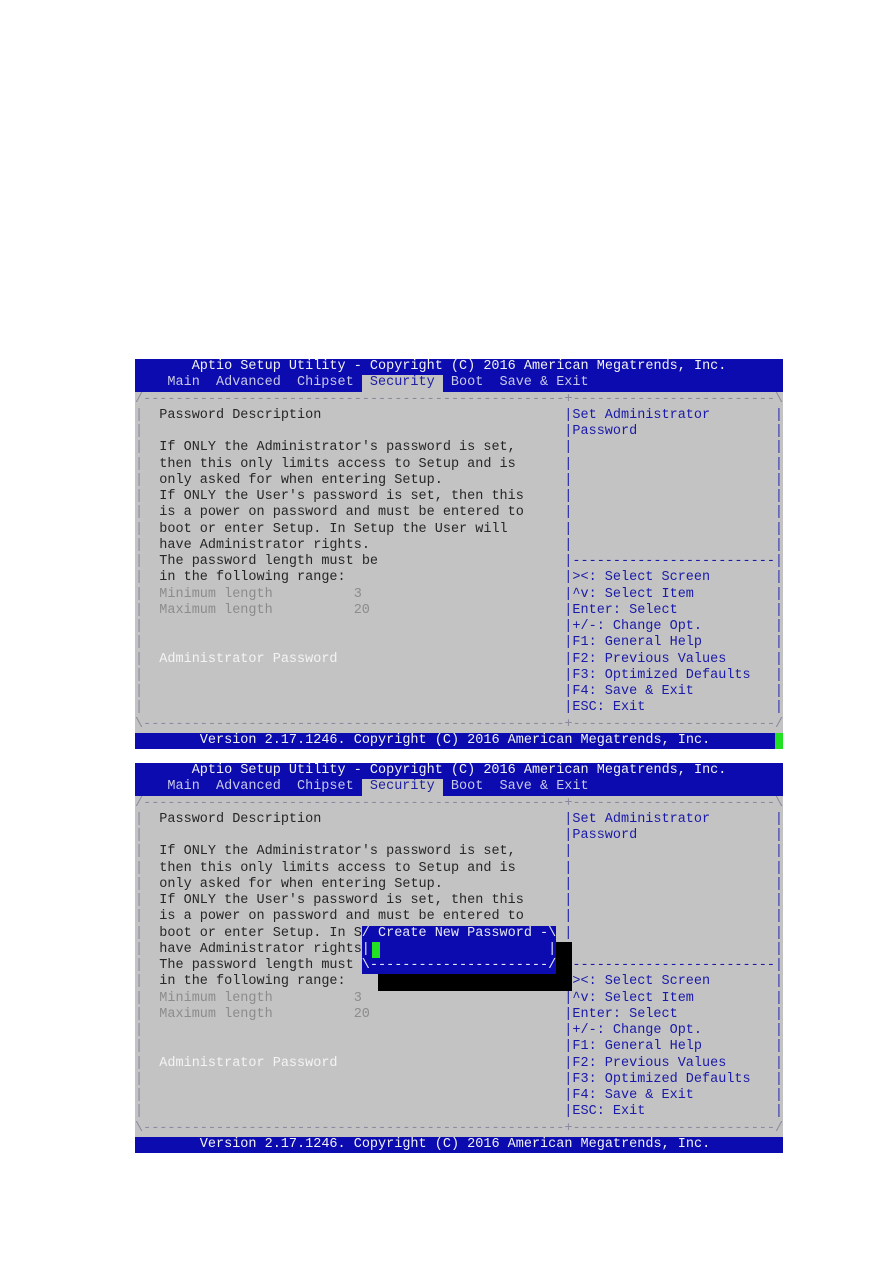 The image size is (893, 1263). I want to click on description-line: have Administrator rights., so click(264, 545).